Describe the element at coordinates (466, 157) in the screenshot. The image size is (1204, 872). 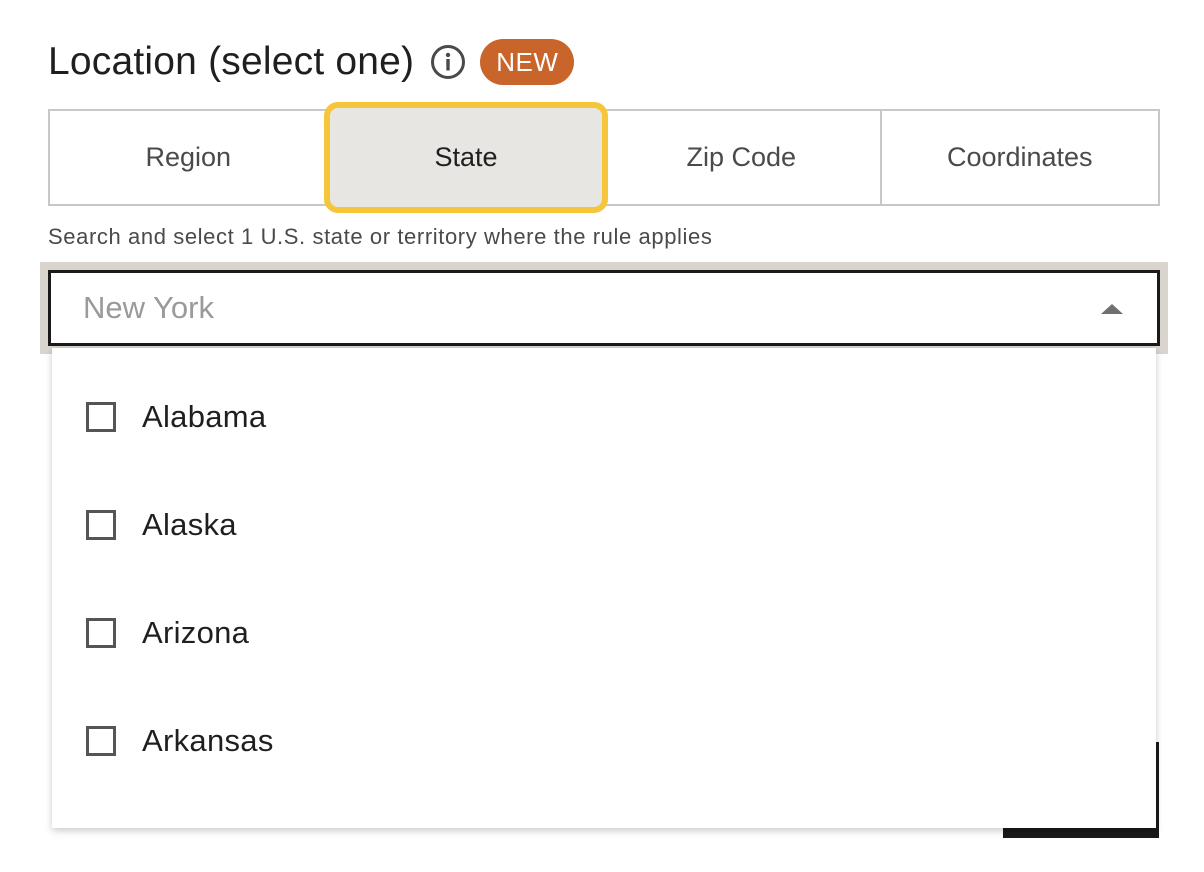
I see `tab-state: State` at that location.